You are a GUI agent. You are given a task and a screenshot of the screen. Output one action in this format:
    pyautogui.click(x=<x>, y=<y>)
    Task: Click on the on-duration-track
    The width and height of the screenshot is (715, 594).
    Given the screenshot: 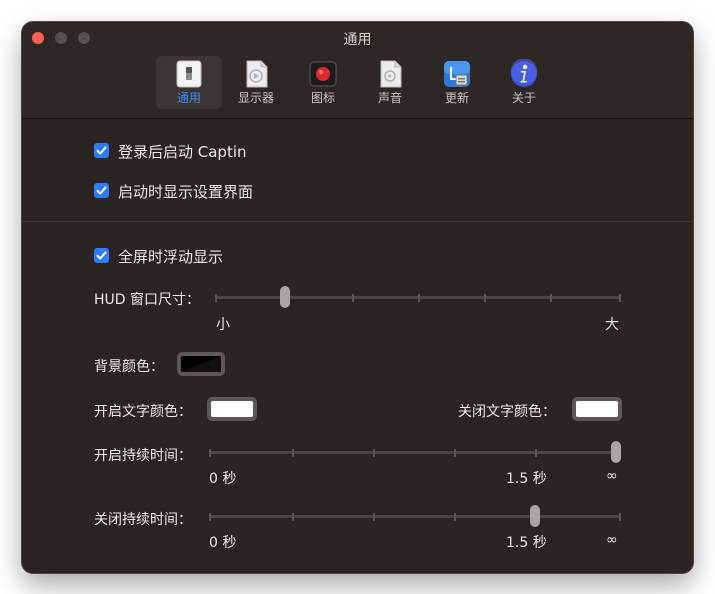 What is the action you would take?
    pyautogui.click(x=415, y=452)
    